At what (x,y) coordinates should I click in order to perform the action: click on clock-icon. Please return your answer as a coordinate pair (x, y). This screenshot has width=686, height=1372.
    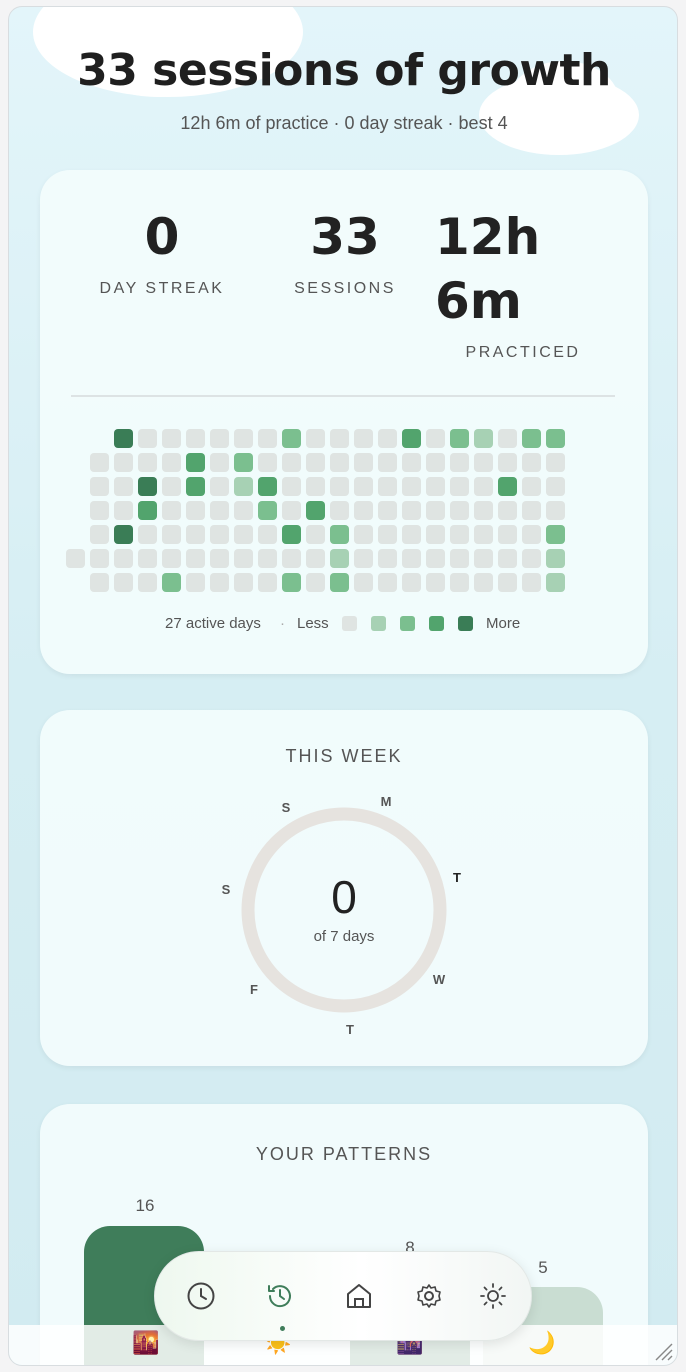
    Looking at the image, I should click on (201, 1296).